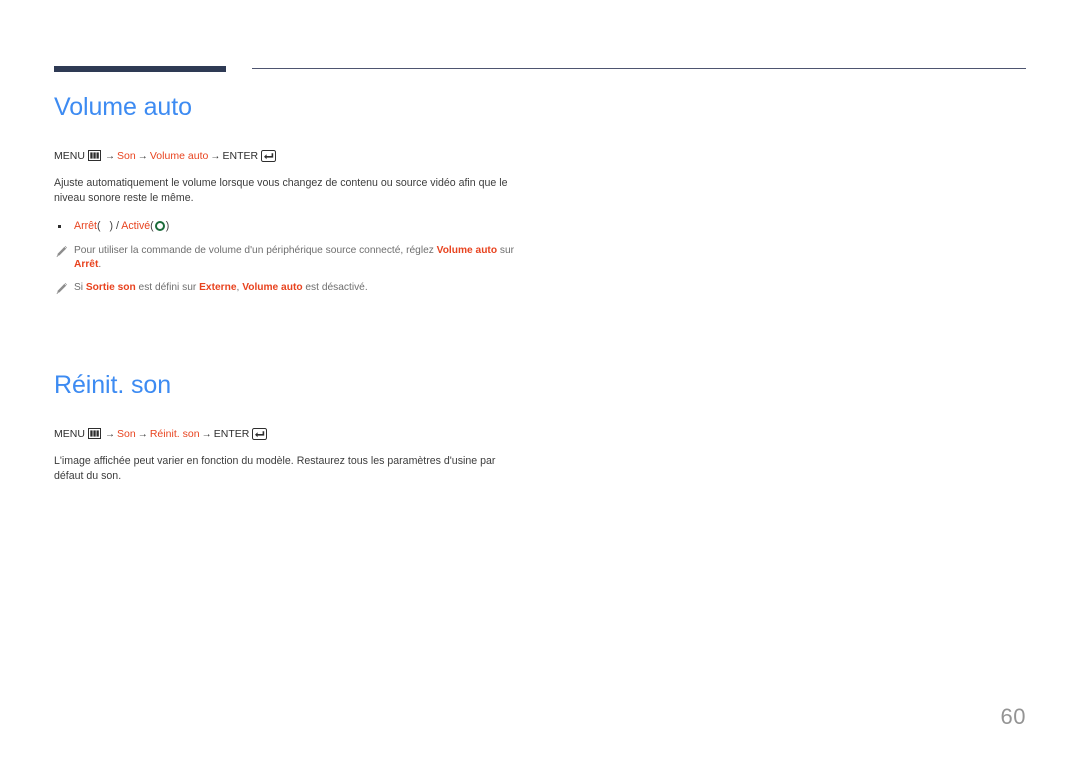  I want to click on section-reinit-son: Réinit. son MENU → Son → Réinit. son → ENTER, so click(334, 427).